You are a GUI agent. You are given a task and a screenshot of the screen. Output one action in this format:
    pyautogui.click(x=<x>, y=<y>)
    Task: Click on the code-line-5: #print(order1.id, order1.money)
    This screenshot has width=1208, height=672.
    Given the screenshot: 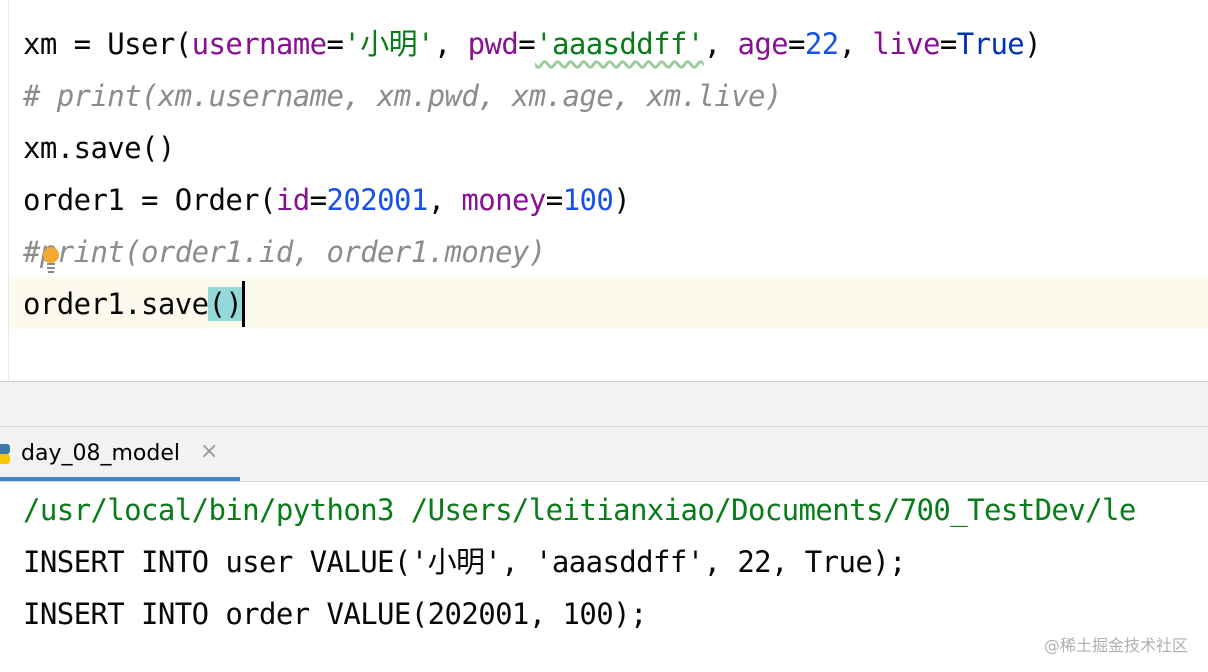 What is the action you would take?
    pyautogui.click(x=284, y=252)
    